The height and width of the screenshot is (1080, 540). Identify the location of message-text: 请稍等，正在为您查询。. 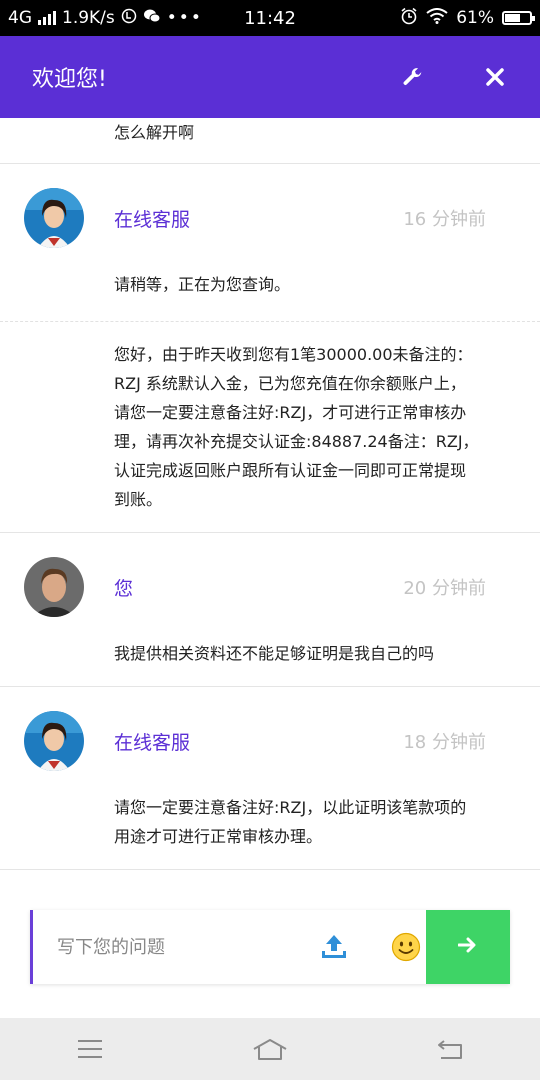
(270, 296).